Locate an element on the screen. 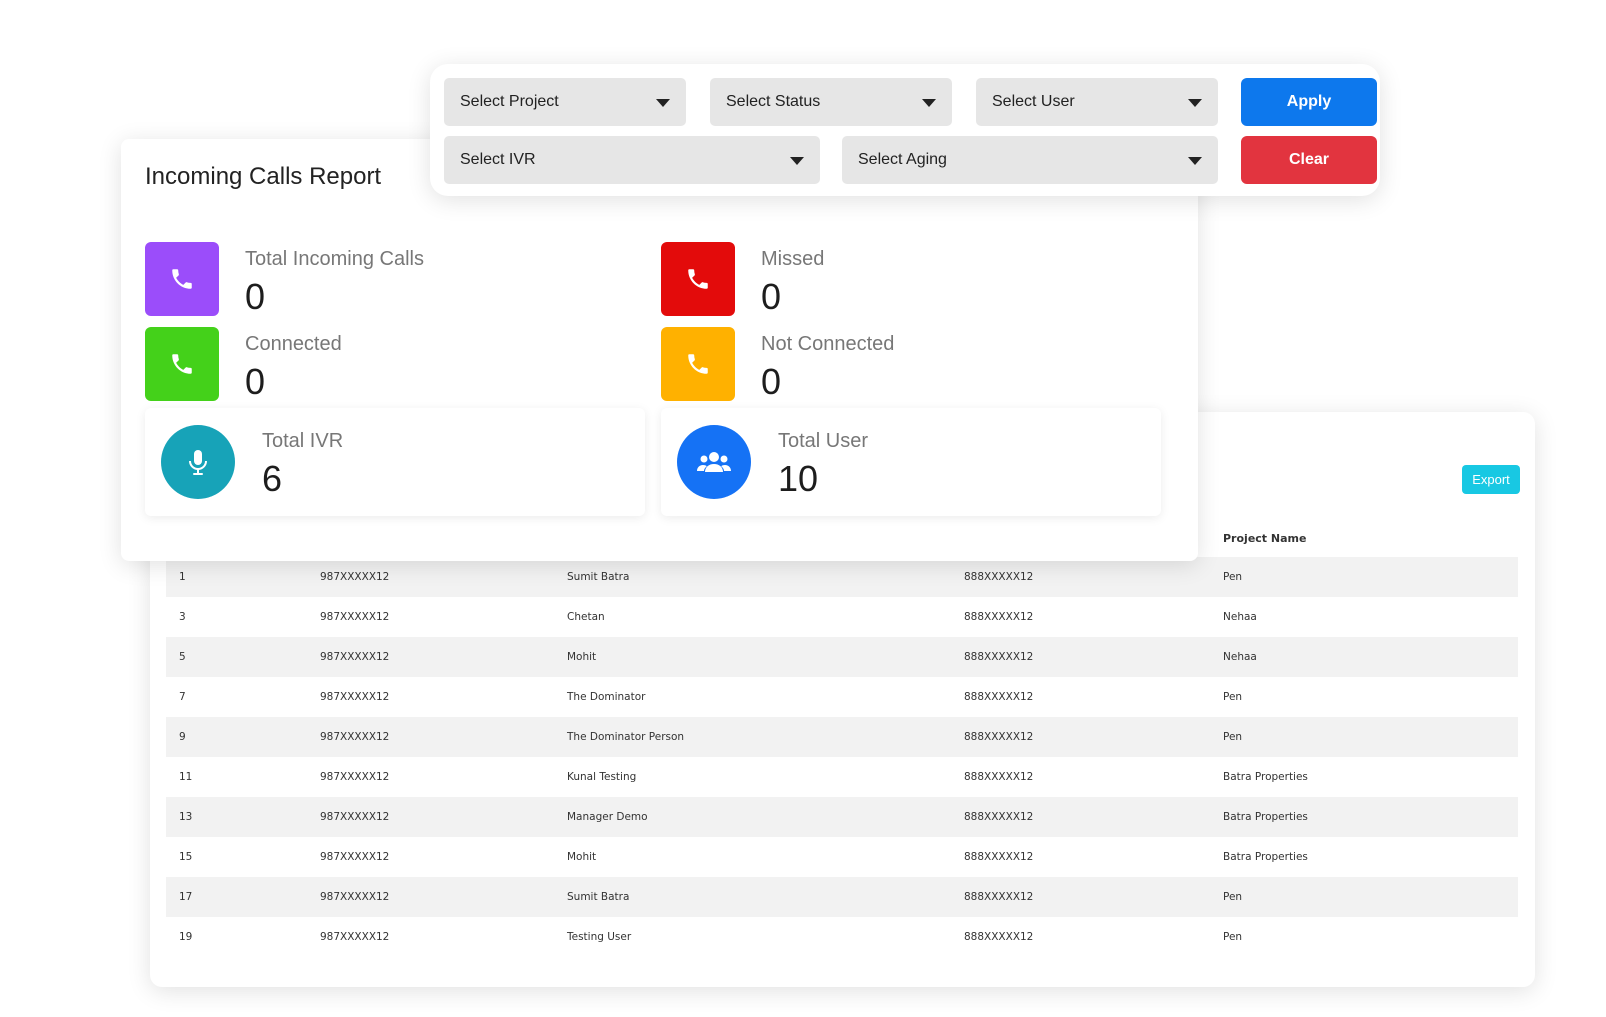 The image size is (1606, 1017). clear-button: Clear is located at coordinates (1309, 160).